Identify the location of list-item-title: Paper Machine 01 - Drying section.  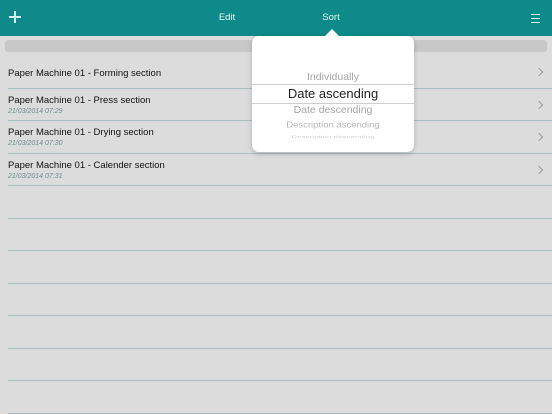
(81, 132).